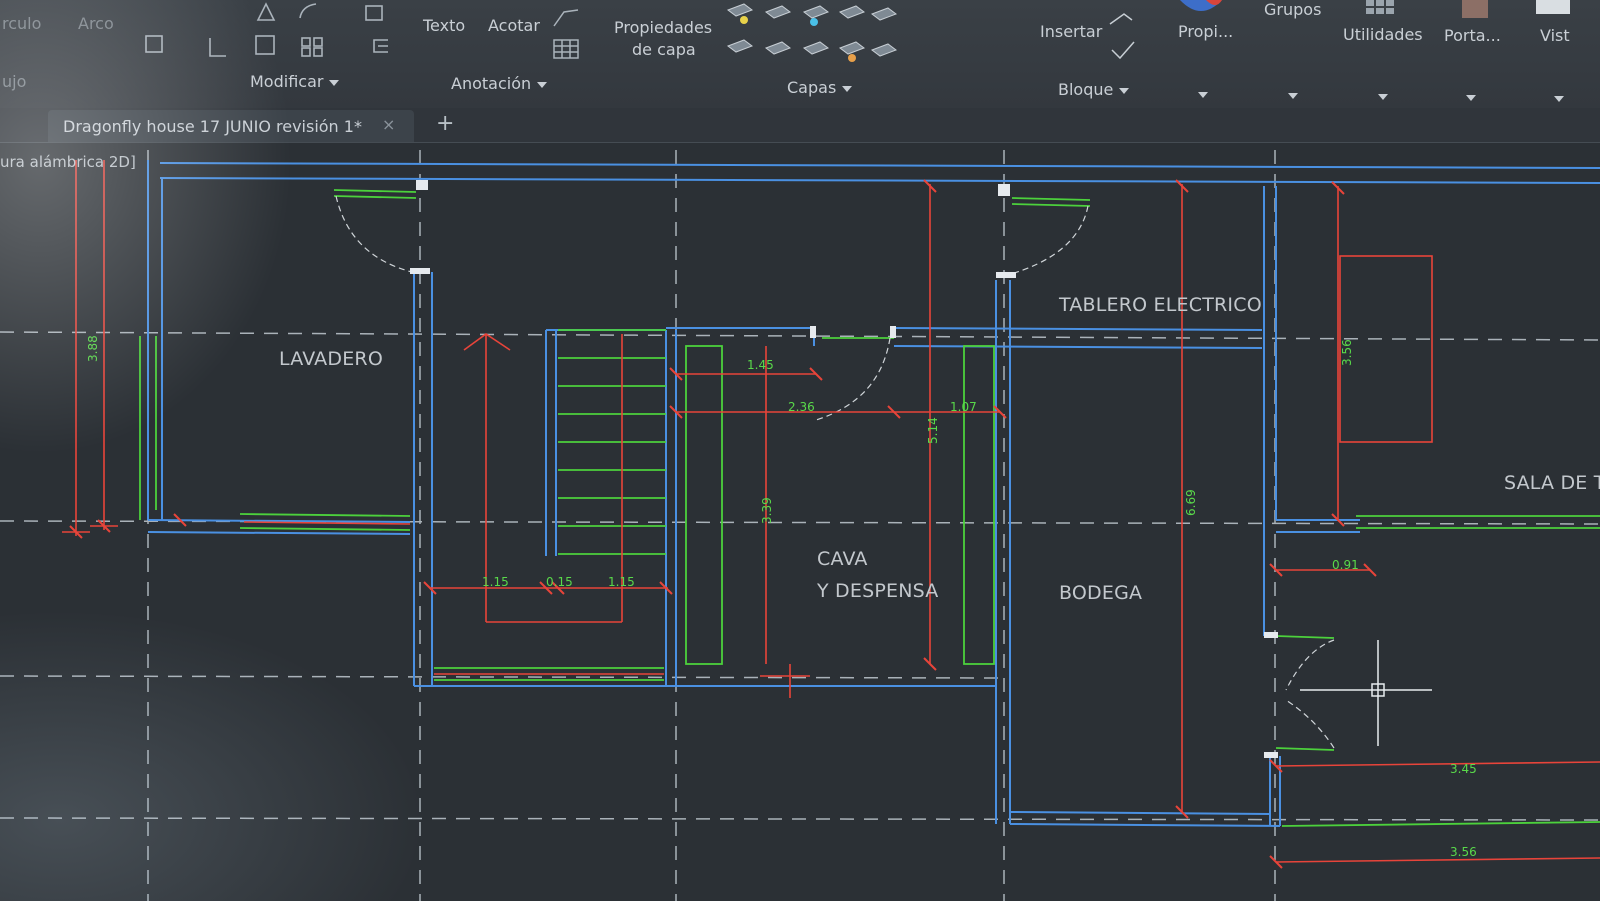 This screenshot has height=901, width=1600. What do you see at coordinates (767, 510) in the screenshot?
I see `dimension-label: 3.39` at bounding box center [767, 510].